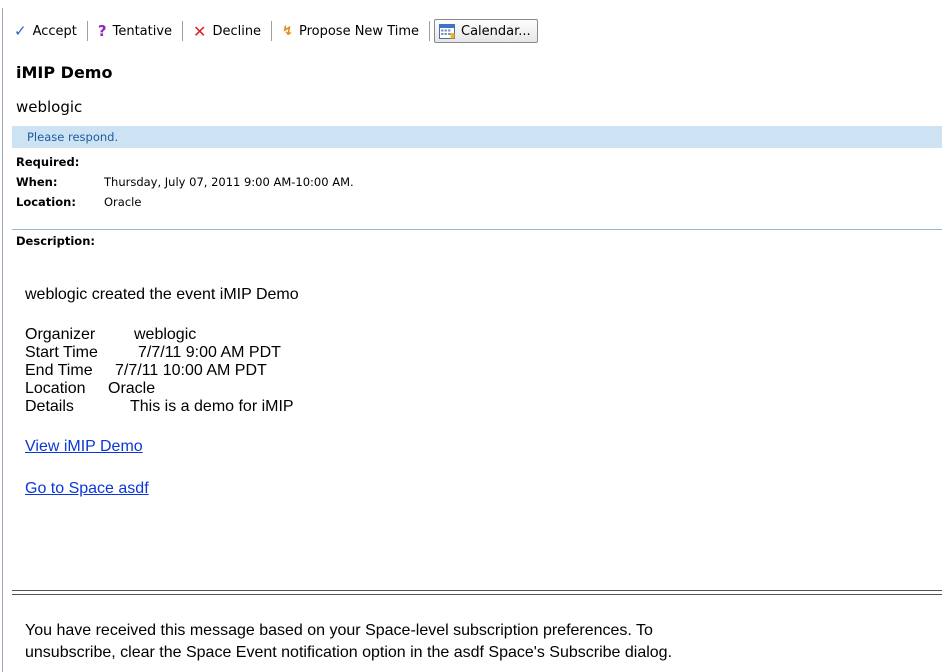 The height and width of the screenshot is (672, 944). I want to click on when-label: When:, so click(37, 182).